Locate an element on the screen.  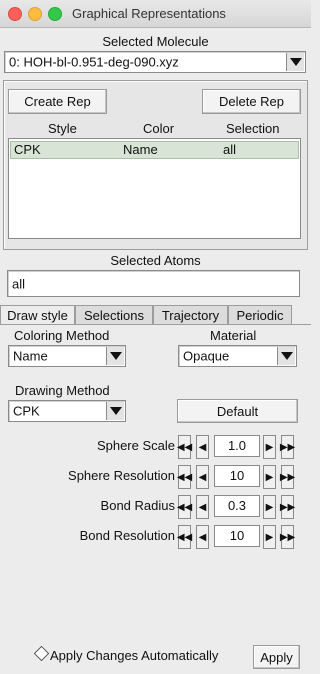
tab-draw-style: Draw style is located at coordinates (37, 315).